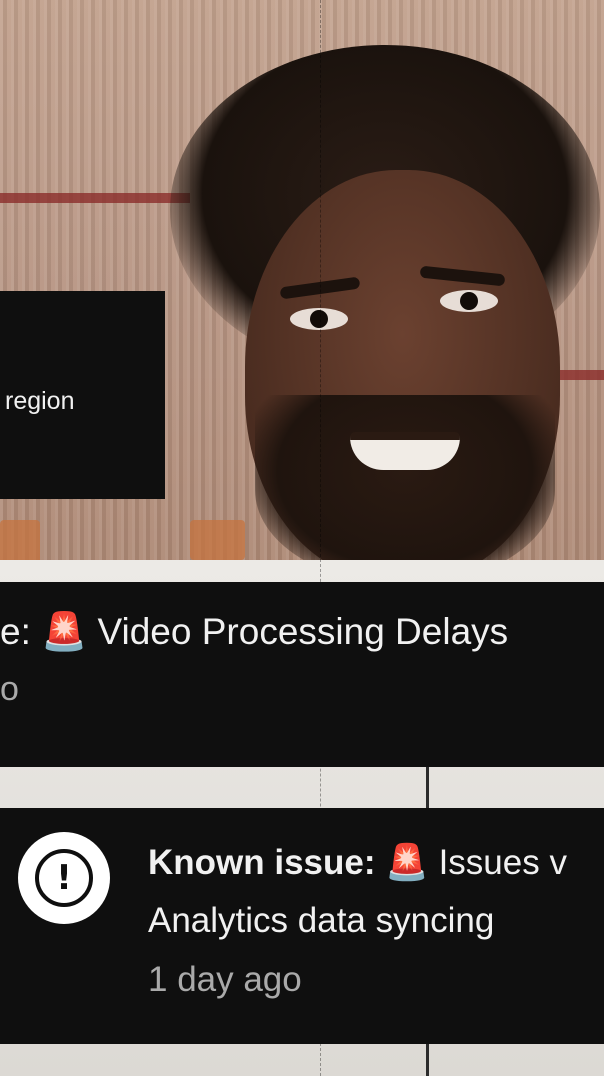  I want to click on notification-title-text: Issues v, so click(497, 862).